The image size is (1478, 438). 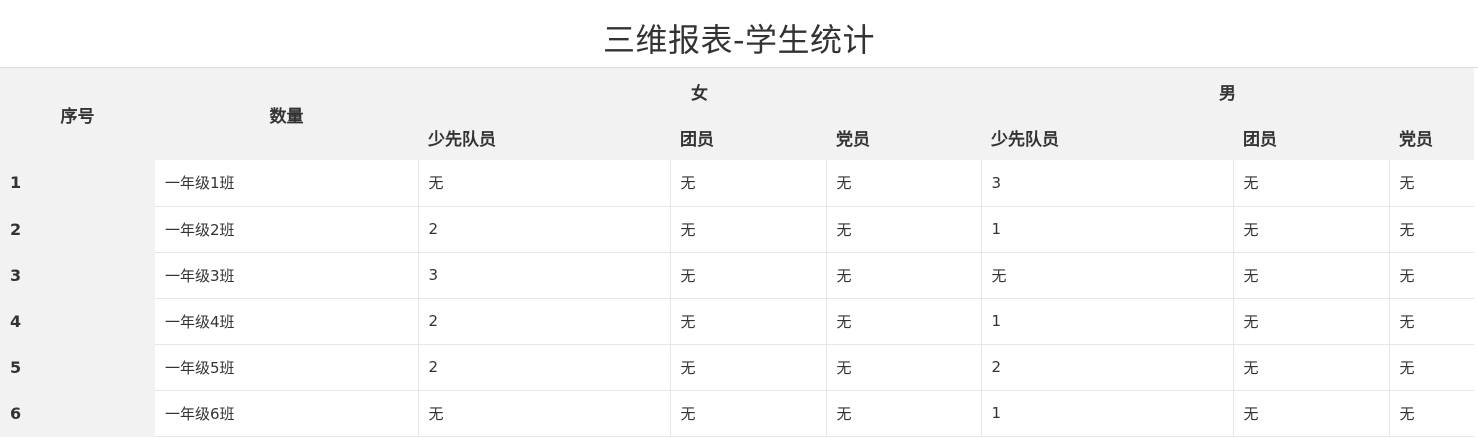 What do you see at coordinates (77, 114) in the screenshot?
I see `header-seq: 序号` at bounding box center [77, 114].